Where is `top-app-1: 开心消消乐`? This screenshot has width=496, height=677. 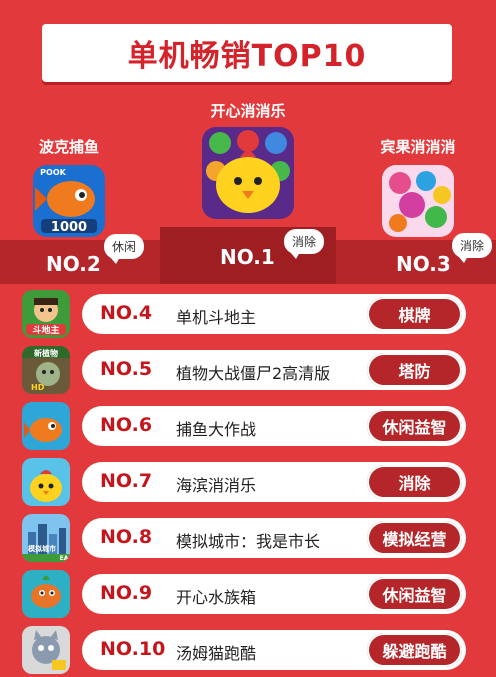 top-app-1: 开心消消乐 is located at coordinates (248, 159).